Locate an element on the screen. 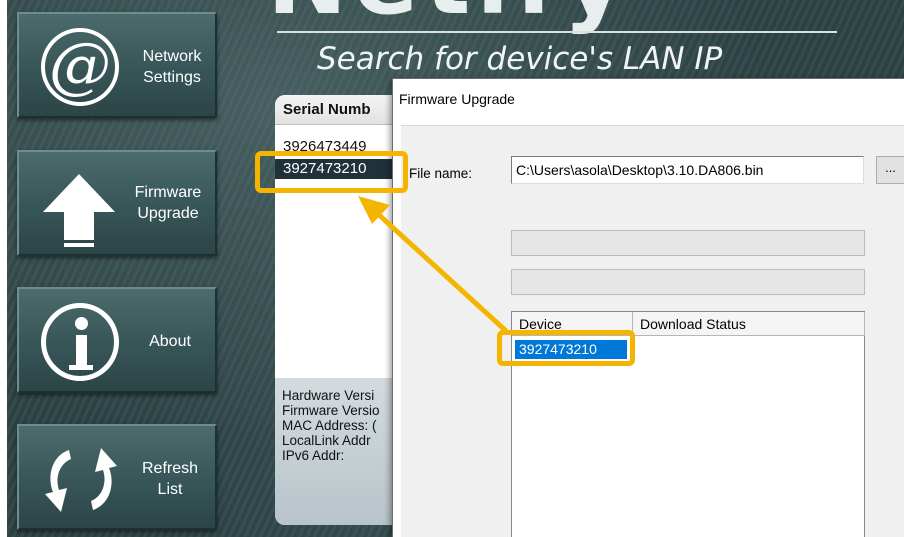 The height and width of the screenshot is (537, 904). locallink-address-label: LocalLink Addr is located at coordinates (326, 440).